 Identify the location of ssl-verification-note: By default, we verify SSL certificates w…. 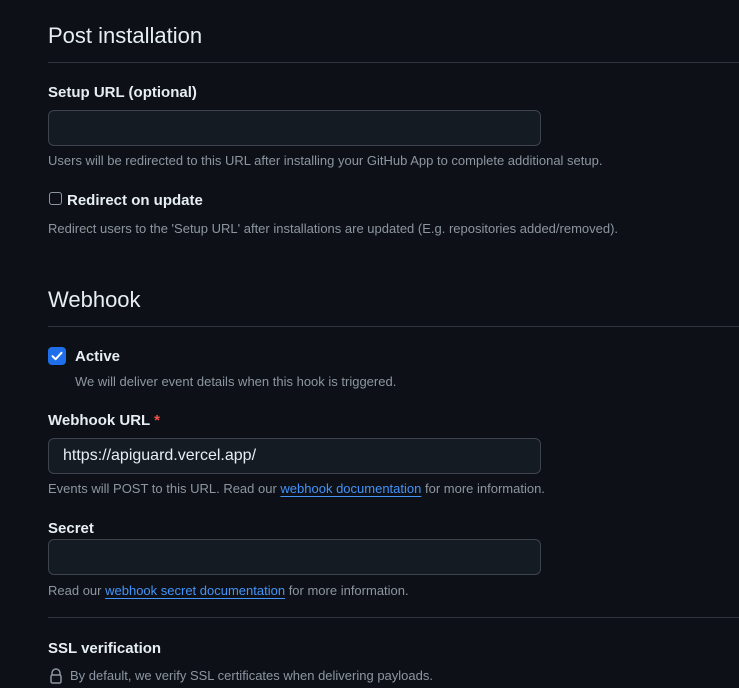
(251, 675).